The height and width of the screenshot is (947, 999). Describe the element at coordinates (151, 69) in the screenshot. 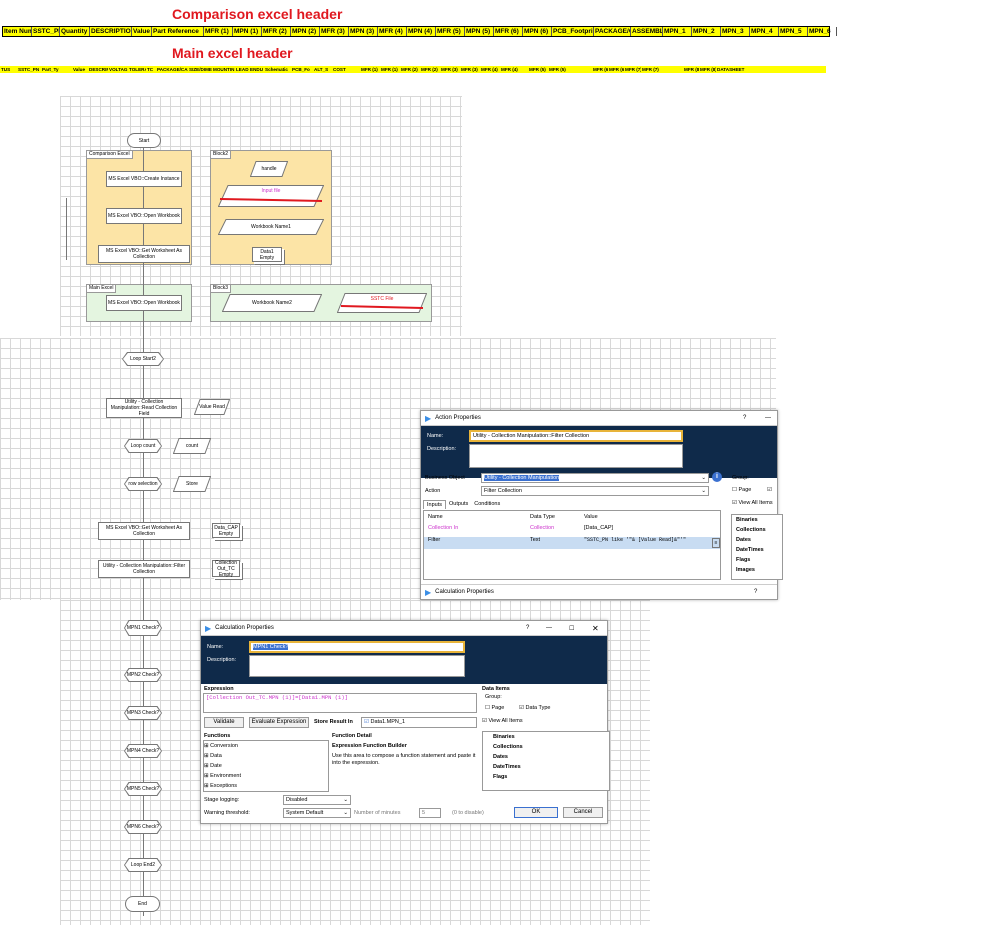

I see `header-cell: TC` at that location.